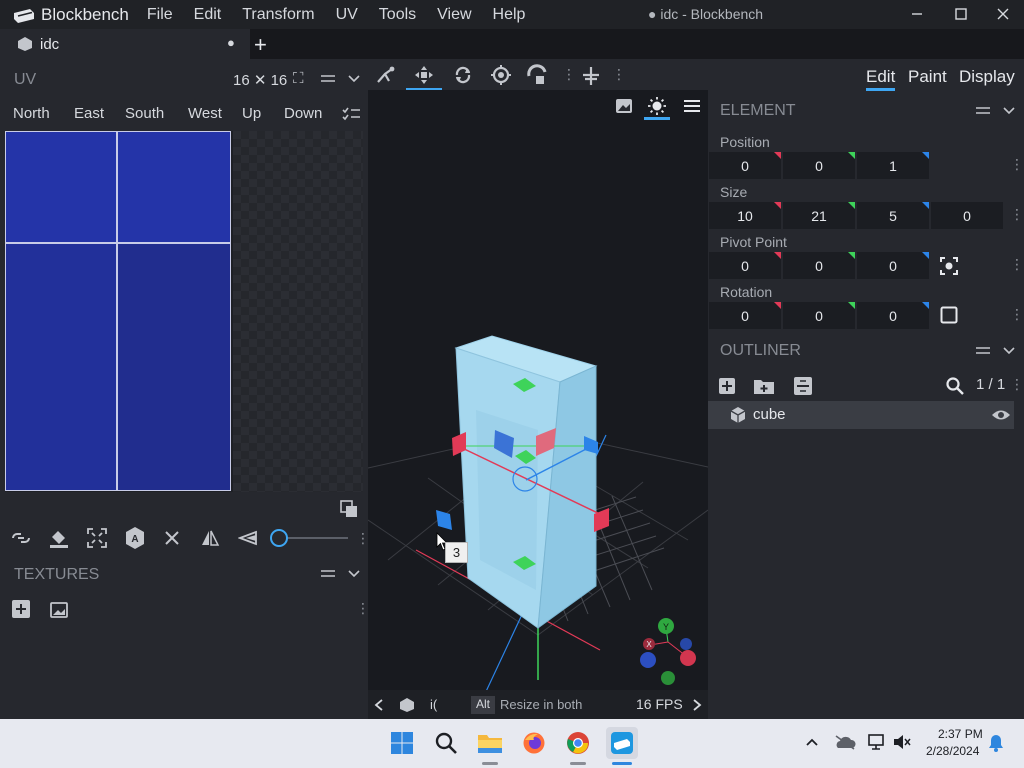  What do you see at coordinates (205, 113) in the screenshot?
I see `face-tab-west: West` at bounding box center [205, 113].